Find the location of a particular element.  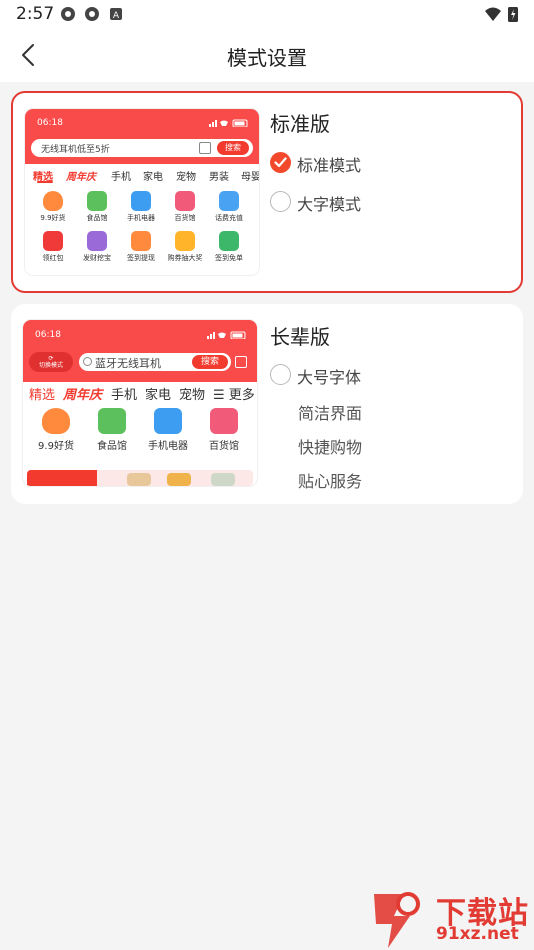

watermark-url: 91xz.net is located at coordinates (477, 934).